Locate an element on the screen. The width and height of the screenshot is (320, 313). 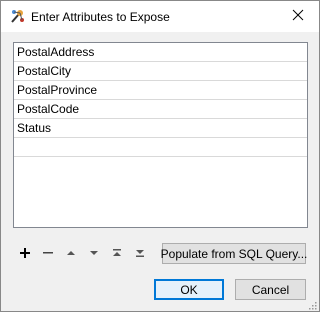
close-button is located at coordinates (298, 16).